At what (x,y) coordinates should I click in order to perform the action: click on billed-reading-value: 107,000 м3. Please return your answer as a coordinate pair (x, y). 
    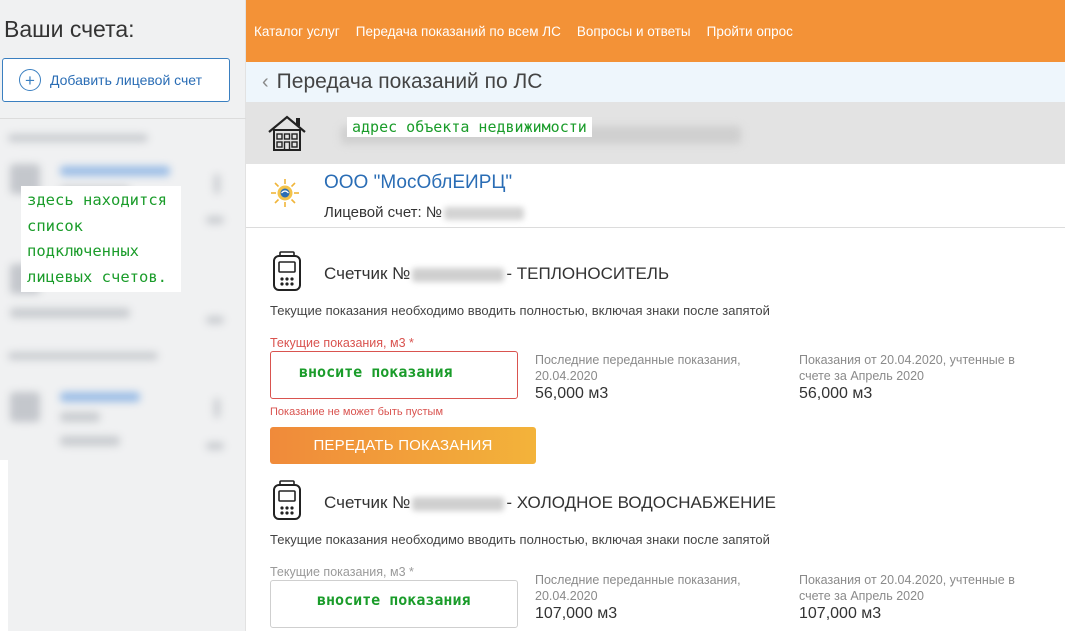
    Looking at the image, I should click on (840, 613).